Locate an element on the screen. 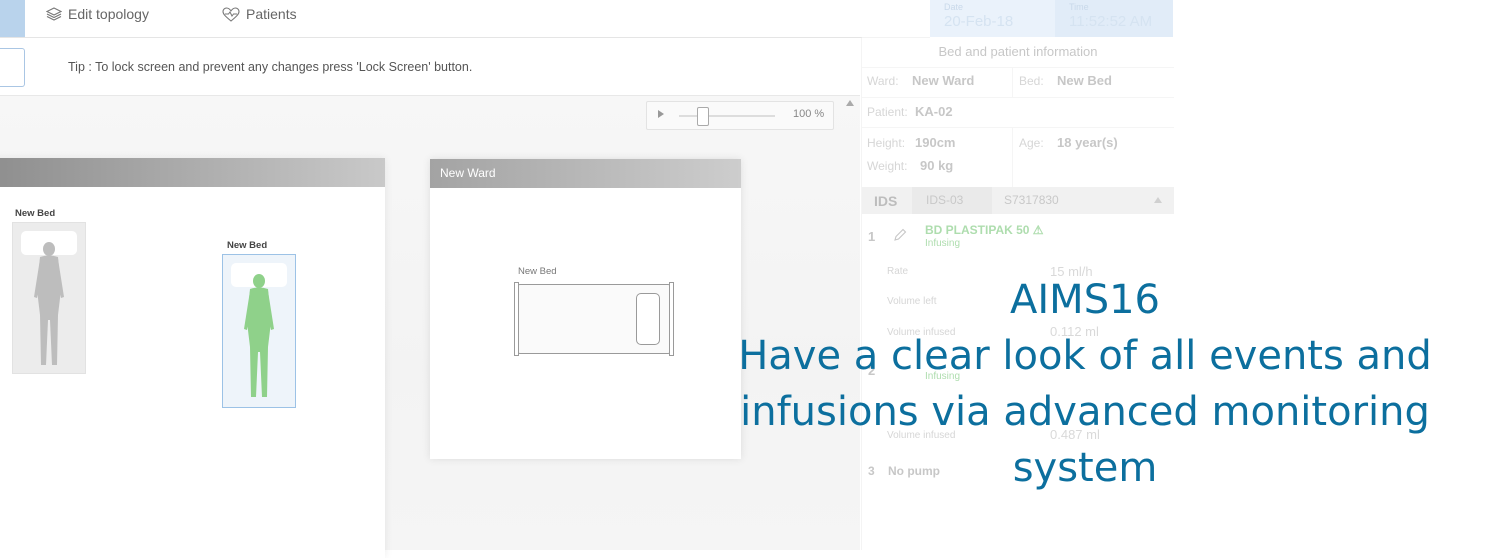  panel-title: Bed and patient information is located at coordinates (1018, 51).